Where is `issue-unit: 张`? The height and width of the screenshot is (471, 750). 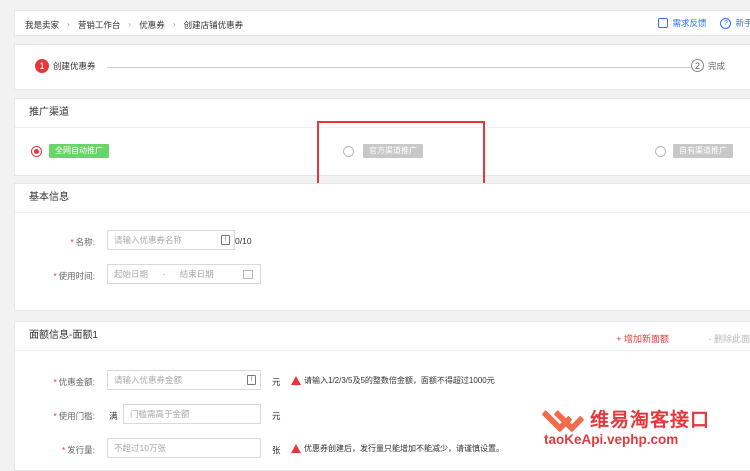
issue-unit: 张 is located at coordinates (276, 450).